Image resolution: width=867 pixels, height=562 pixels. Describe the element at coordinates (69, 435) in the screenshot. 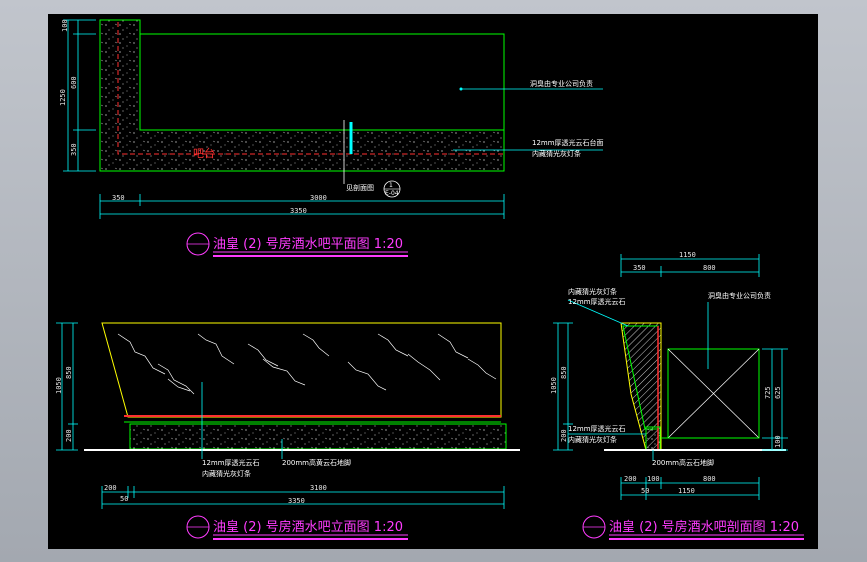

I see `elev-vdim-200: 200` at that location.